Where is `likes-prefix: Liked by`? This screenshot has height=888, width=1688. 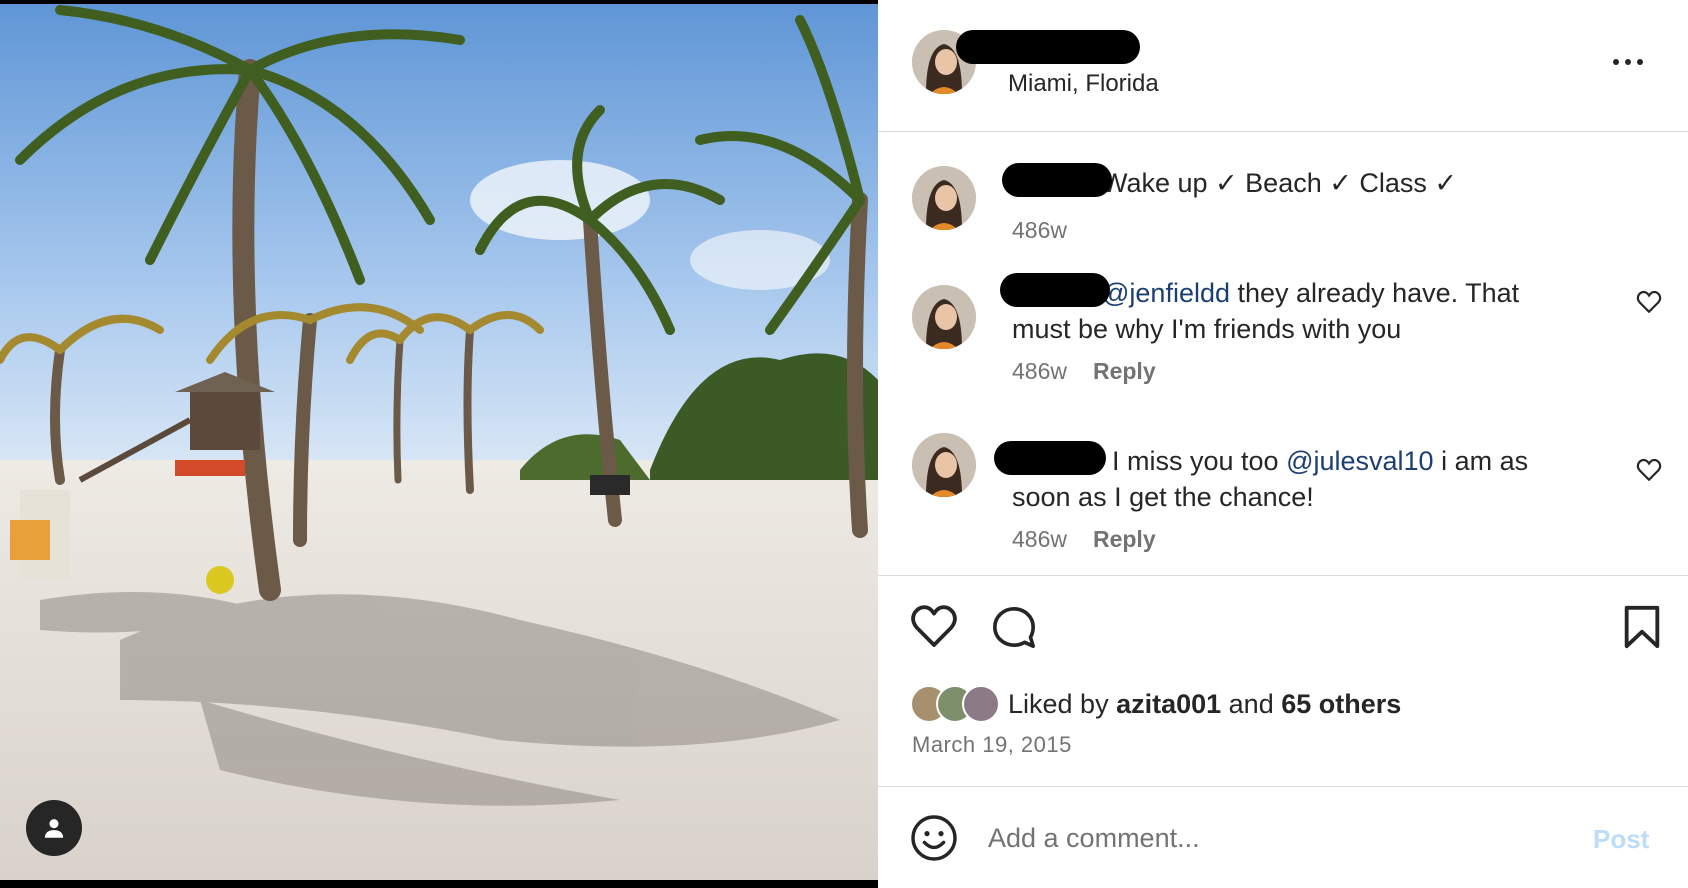 likes-prefix: Liked by is located at coordinates (1062, 703).